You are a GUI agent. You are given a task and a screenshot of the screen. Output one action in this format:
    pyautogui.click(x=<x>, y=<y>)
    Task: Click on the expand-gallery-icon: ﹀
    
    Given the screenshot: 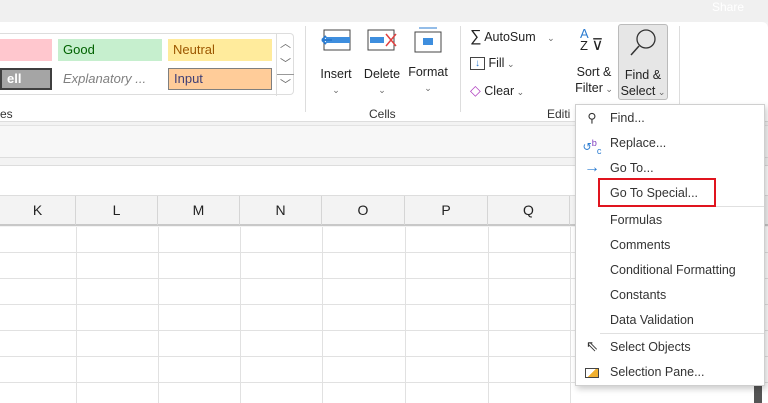 What is the action you would take?
    pyautogui.click(x=285, y=84)
    